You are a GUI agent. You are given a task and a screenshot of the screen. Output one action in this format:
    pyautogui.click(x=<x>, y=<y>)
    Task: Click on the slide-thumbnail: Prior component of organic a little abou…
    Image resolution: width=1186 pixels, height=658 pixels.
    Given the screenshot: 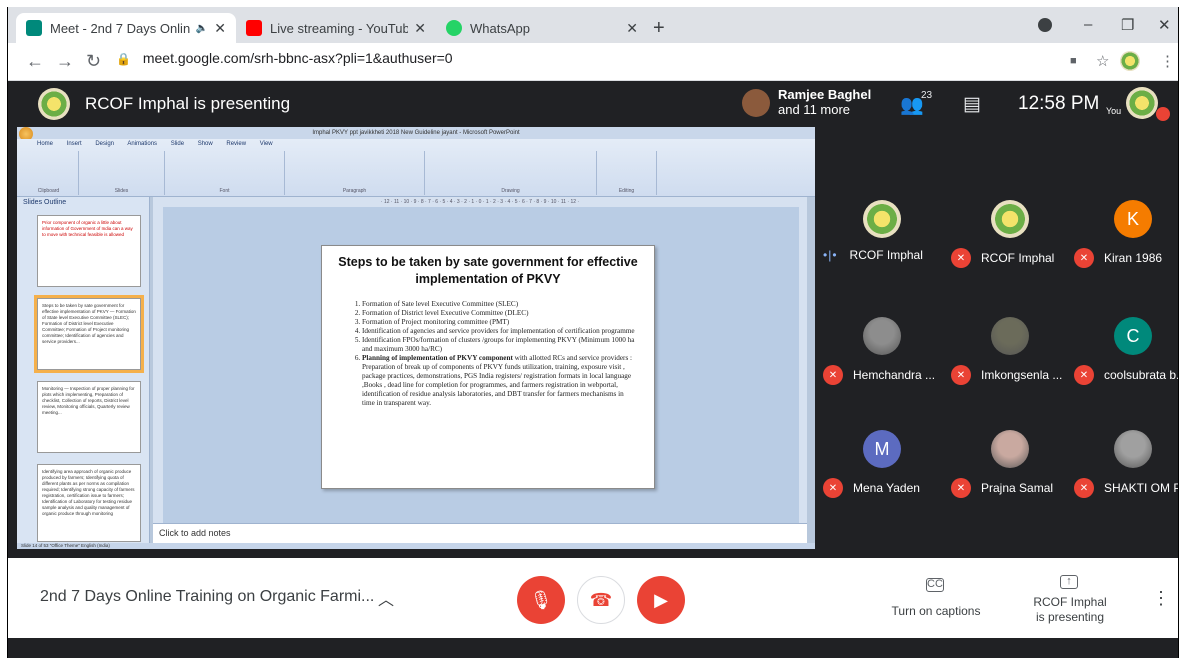 What is the action you would take?
    pyautogui.click(x=89, y=251)
    